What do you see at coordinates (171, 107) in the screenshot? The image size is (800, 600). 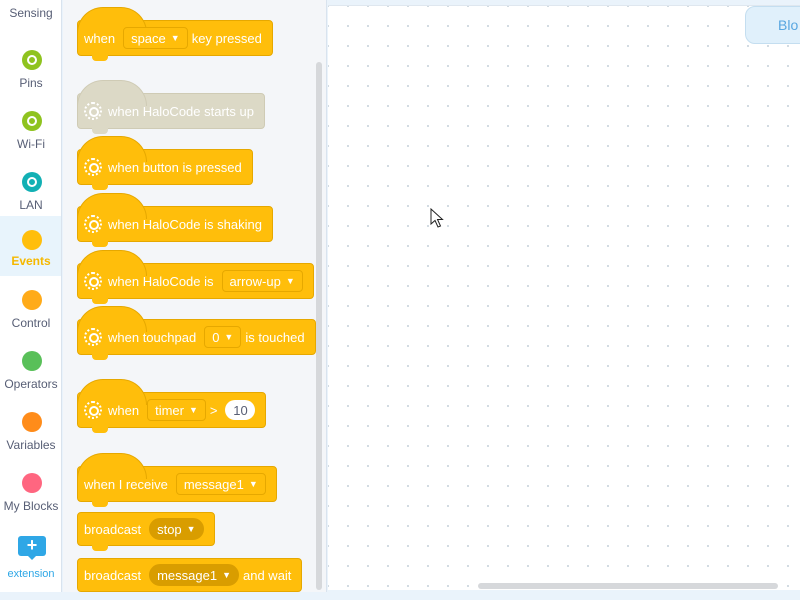 I see `block-when-halocode-starts-up: when HaloCode starts up` at bounding box center [171, 107].